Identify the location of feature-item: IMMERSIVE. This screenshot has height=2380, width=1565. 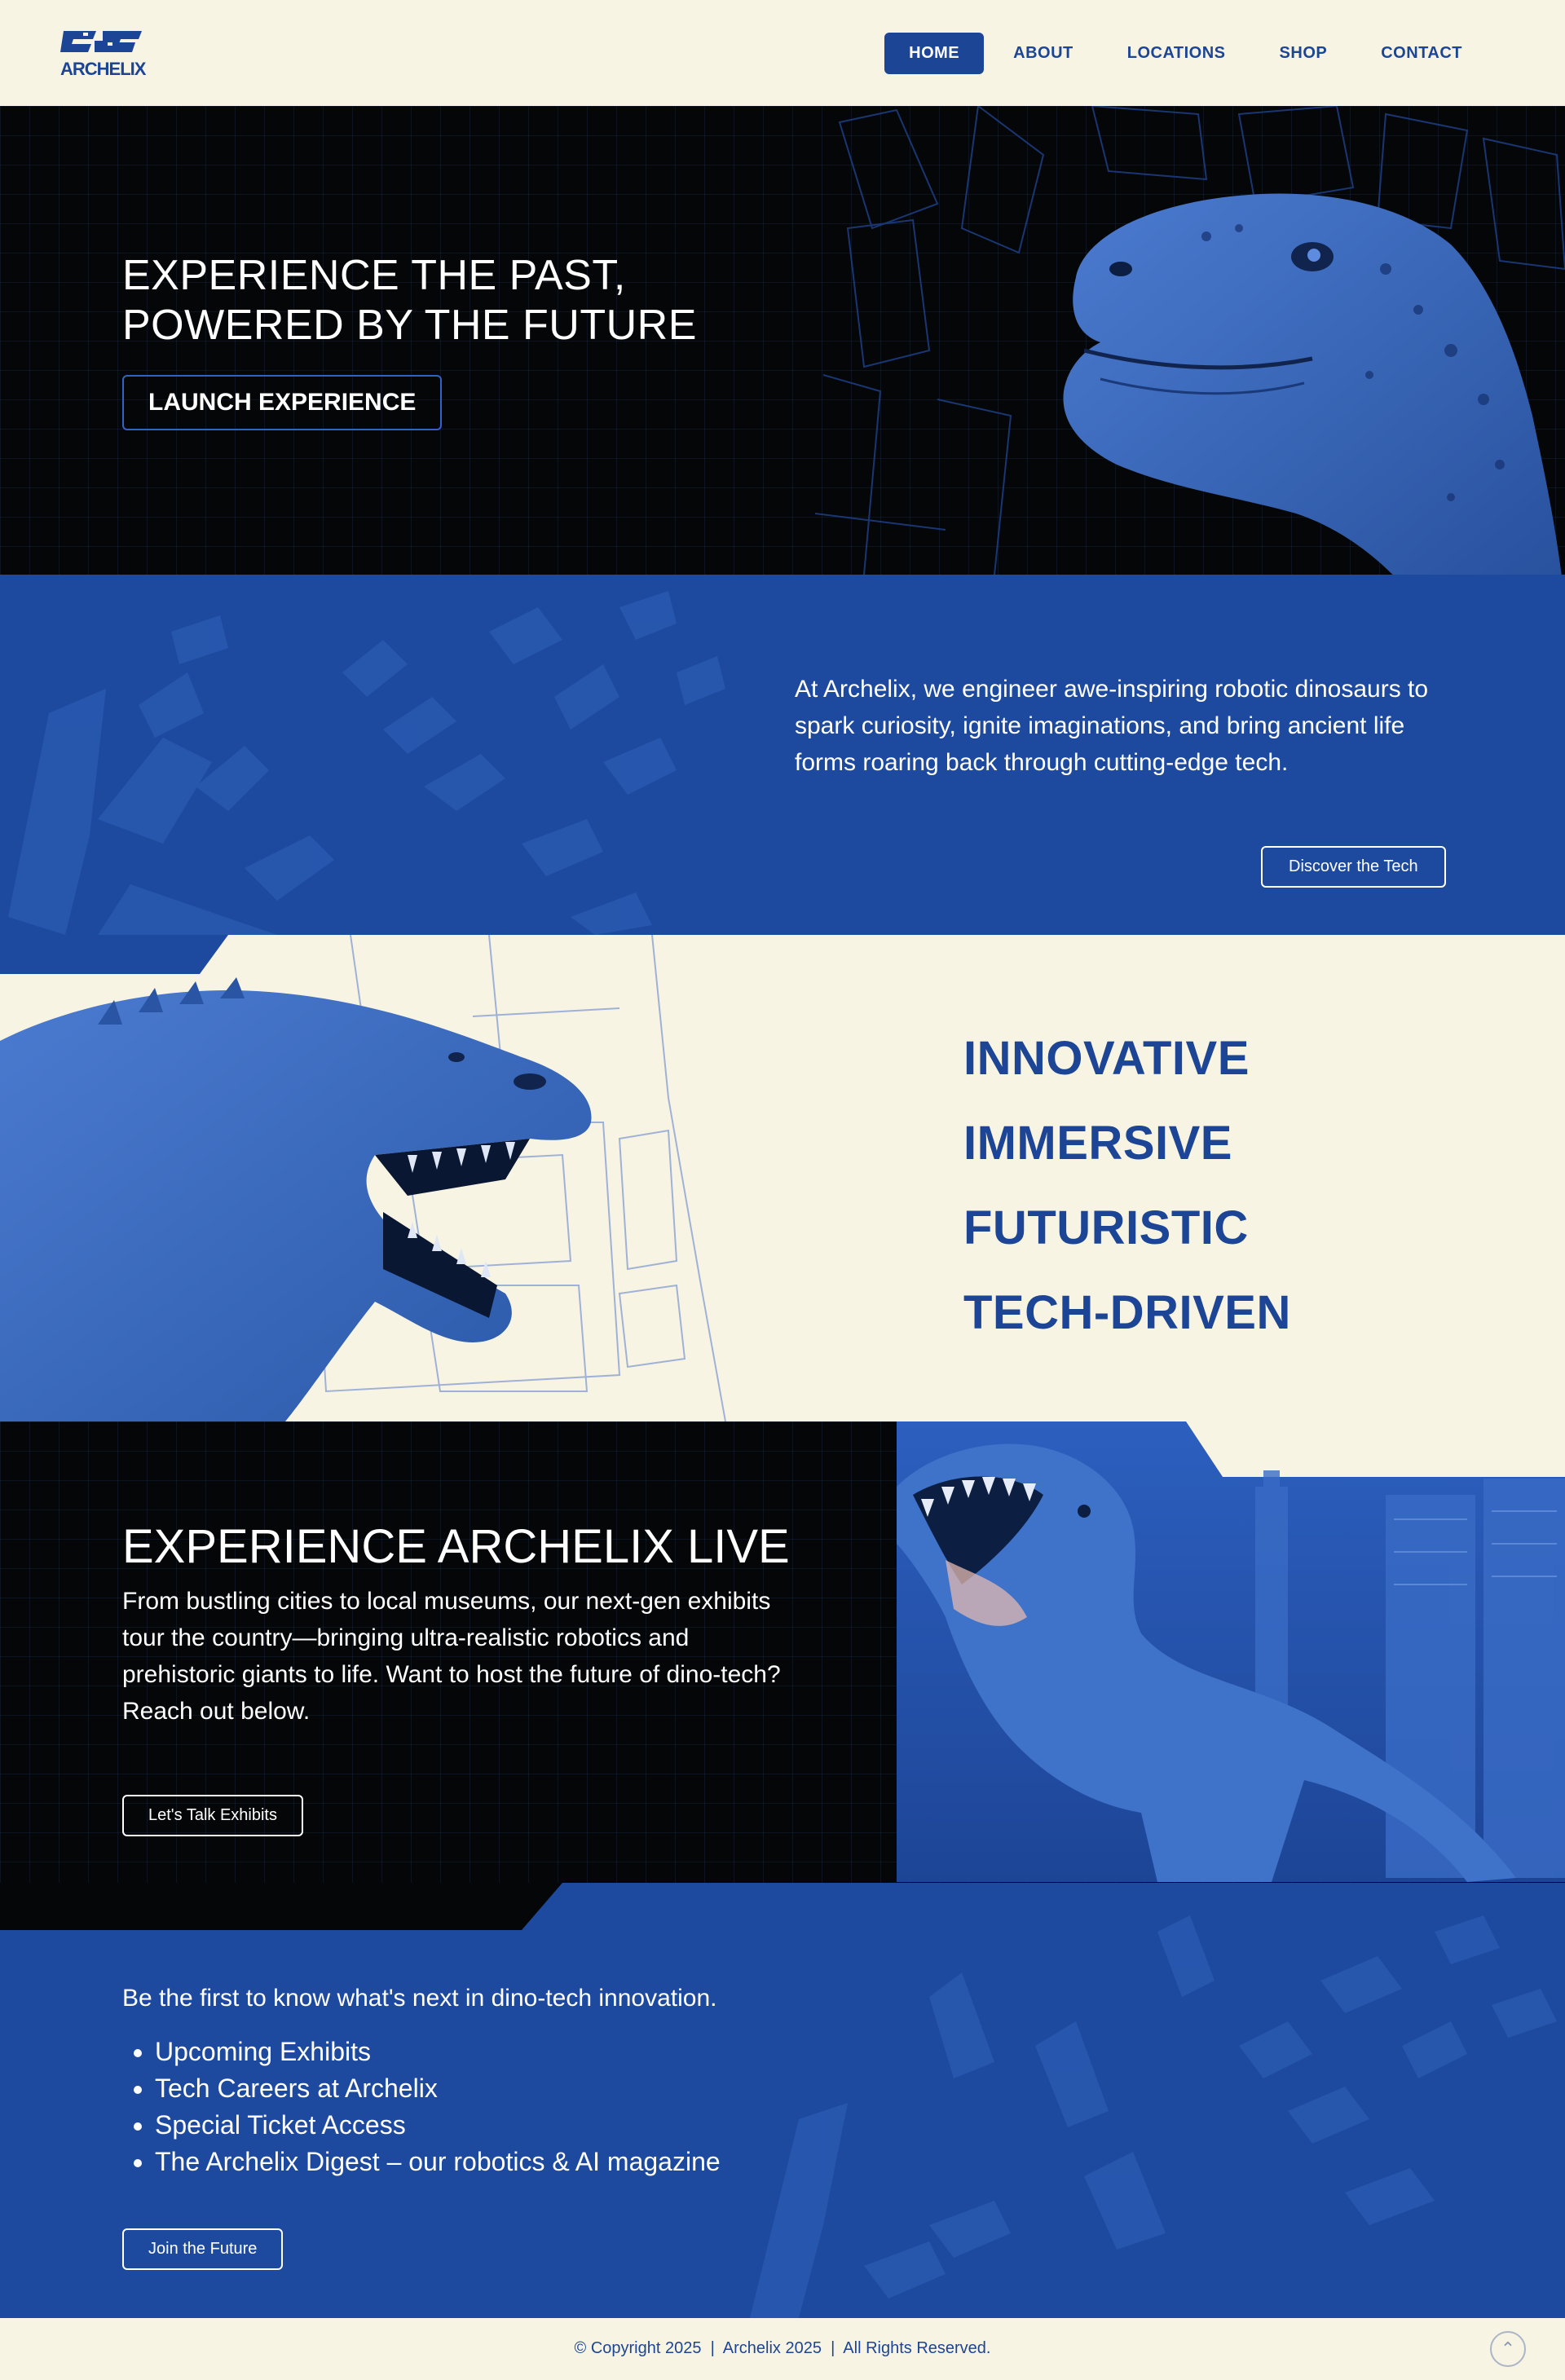
(1097, 1144).